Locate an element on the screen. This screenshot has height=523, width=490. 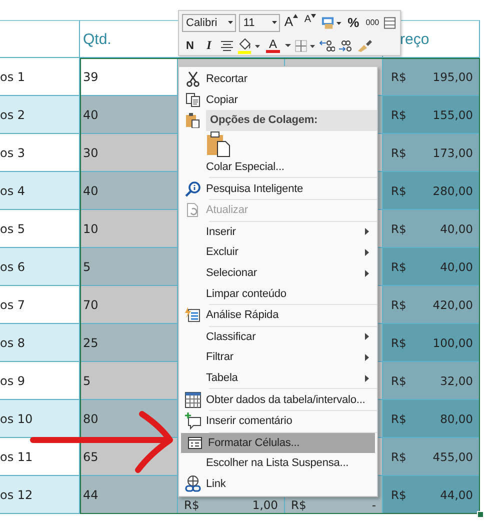
table-cell: - is located at coordinates (374, 505).